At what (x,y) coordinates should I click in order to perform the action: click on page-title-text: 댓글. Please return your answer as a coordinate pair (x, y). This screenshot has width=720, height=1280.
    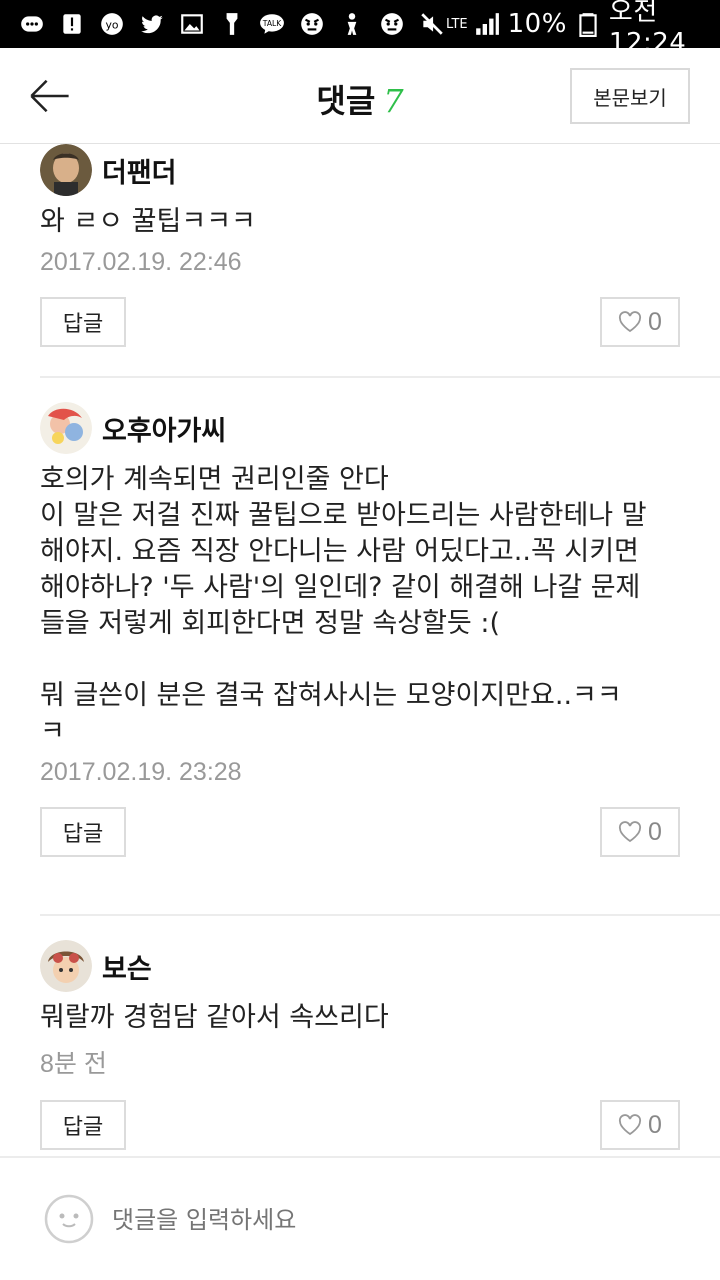
    Looking at the image, I should click on (346, 101).